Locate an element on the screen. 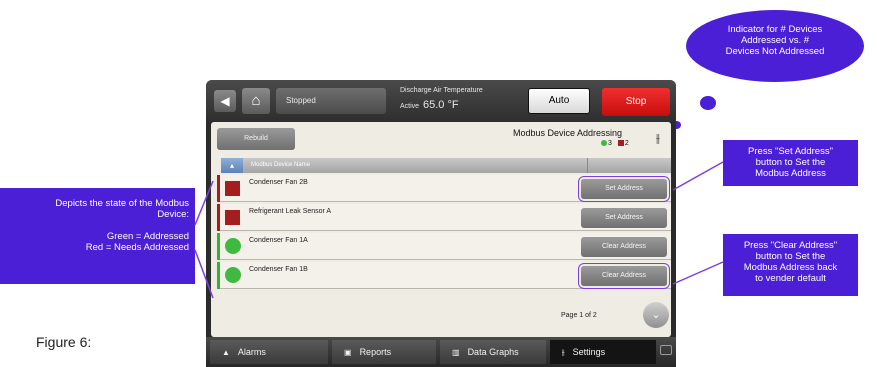 The image size is (877, 367). sort-icon: ▴ is located at coordinates (232, 165).